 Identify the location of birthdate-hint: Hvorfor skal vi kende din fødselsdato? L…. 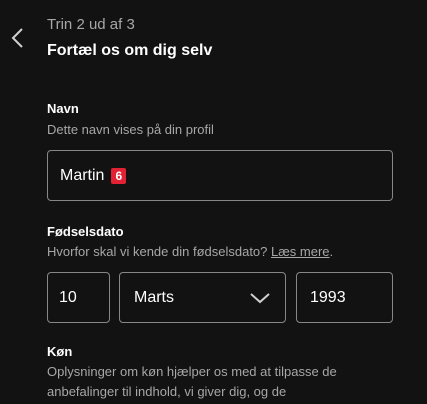
(190, 251).